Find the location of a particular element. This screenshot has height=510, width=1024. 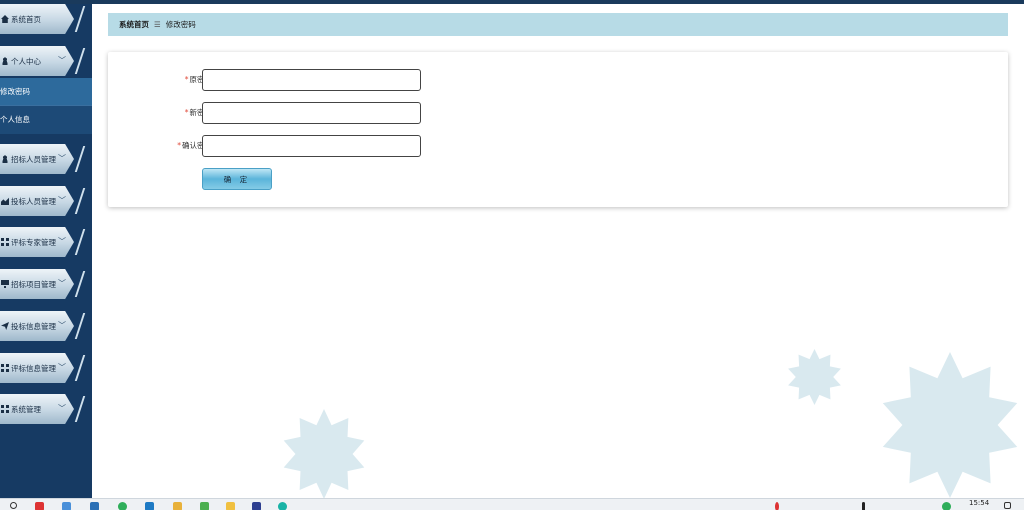

notification-icon is located at coordinates (777, 506).